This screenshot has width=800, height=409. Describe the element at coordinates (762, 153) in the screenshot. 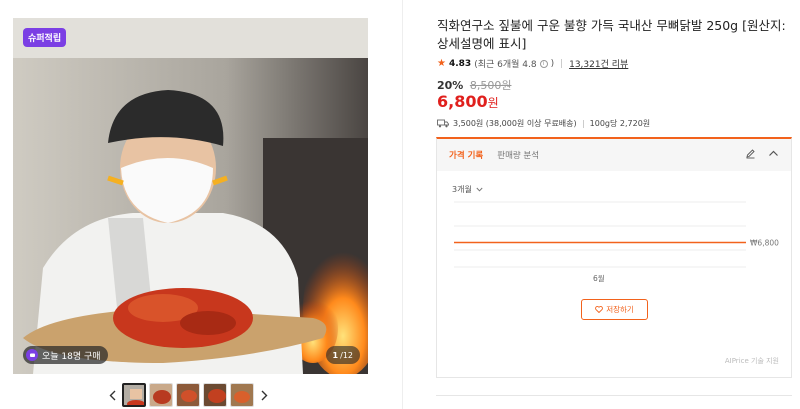

I see `panel-actions` at that location.